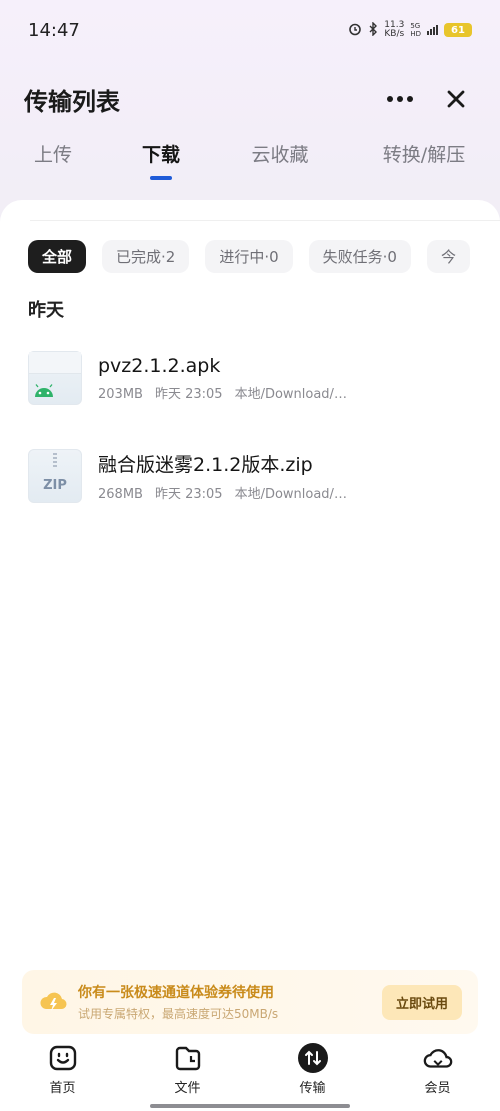  I want to click on filter-chips: 全部 已完成·2 进行中·0 失败任务·0 今, so click(249, 256).